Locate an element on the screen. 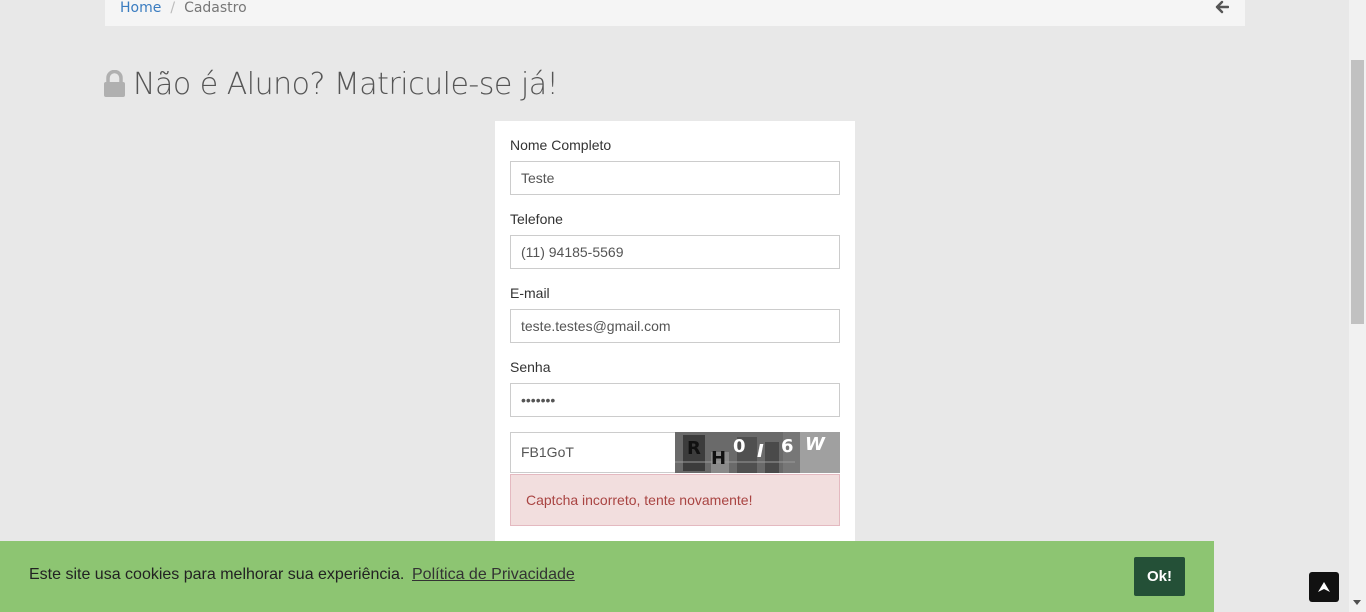 The image size is (1366, 612). breadcrumb: Home / Cadastro is located at coordinates (183, 8).